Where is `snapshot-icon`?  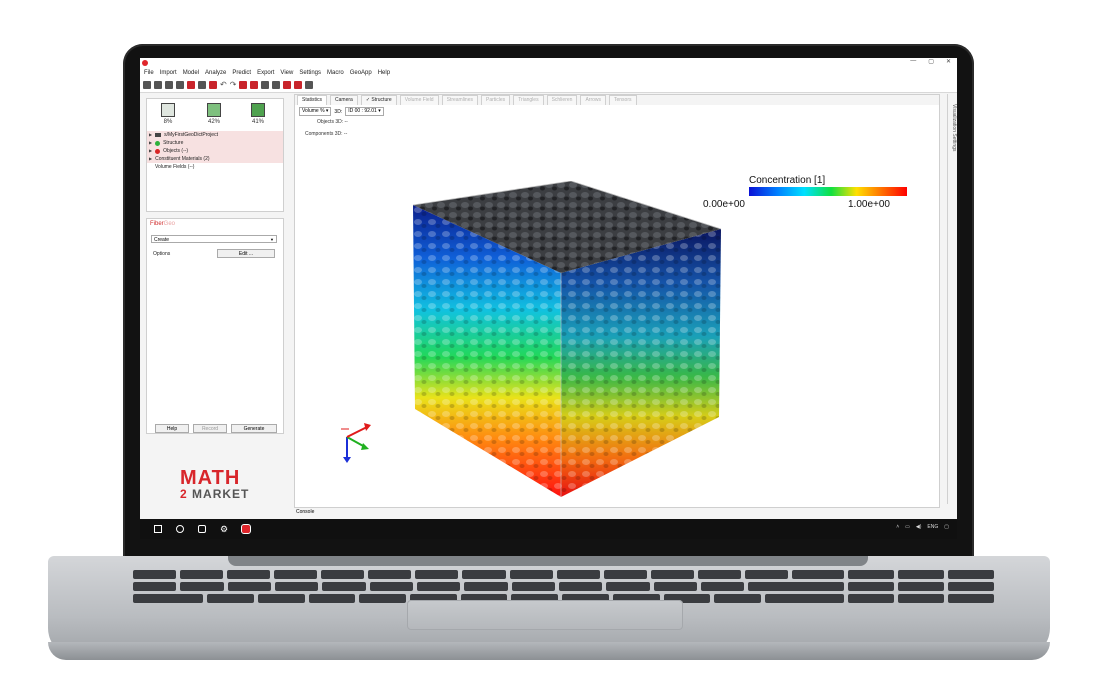 snapshot-icon is located at coordinates (287, 85).